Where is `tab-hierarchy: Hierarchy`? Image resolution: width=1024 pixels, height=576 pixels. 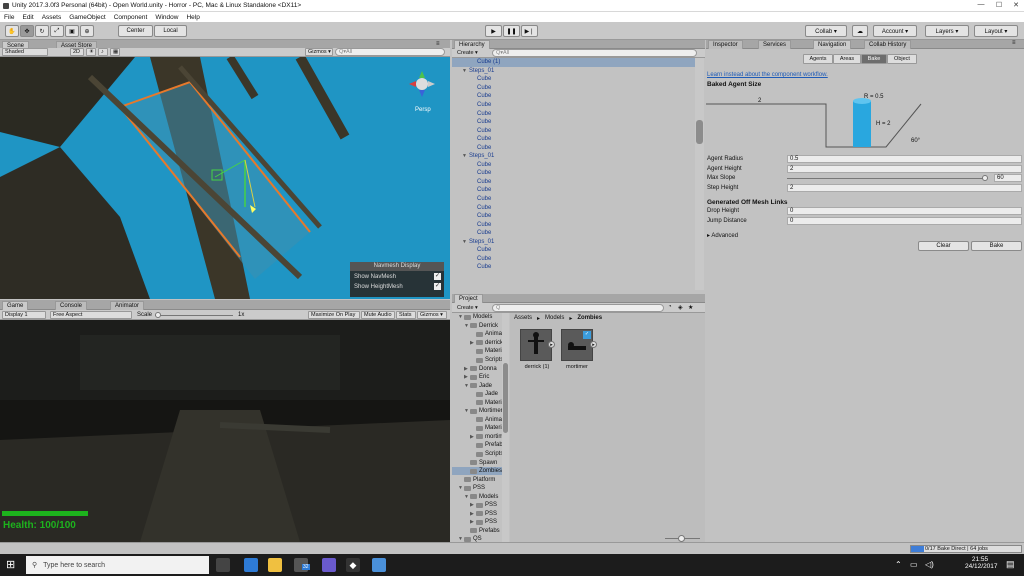
tab-hierarchy: Hierarchy is located at coordinates (472, 44).